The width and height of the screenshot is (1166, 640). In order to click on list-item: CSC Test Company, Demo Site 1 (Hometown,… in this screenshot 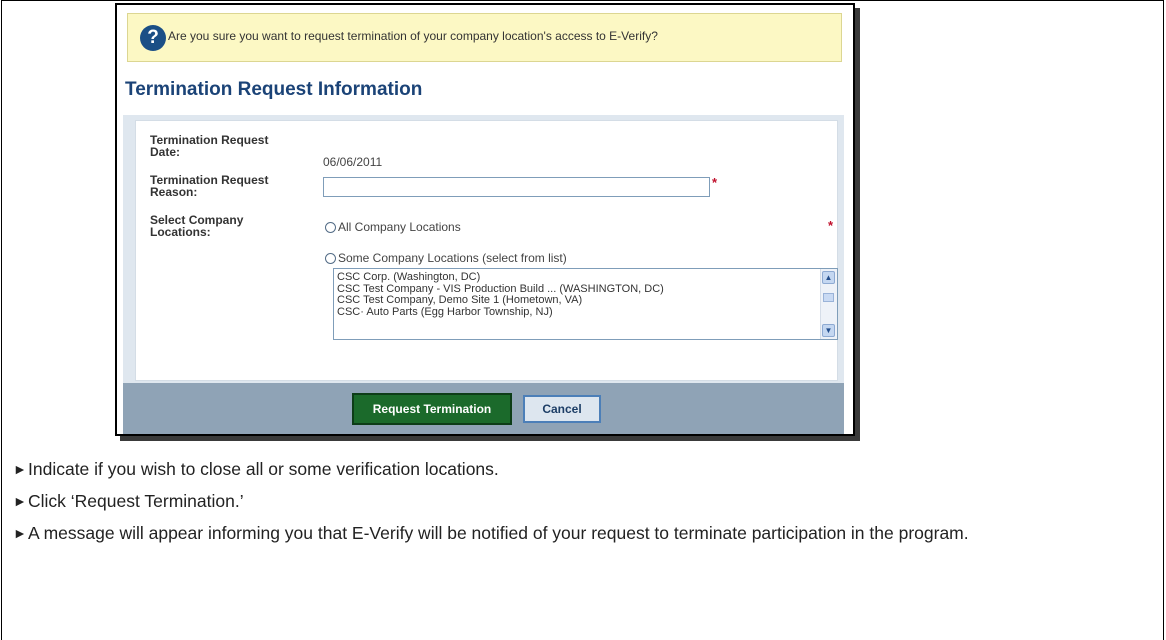, I will do `click(500, 300)`.